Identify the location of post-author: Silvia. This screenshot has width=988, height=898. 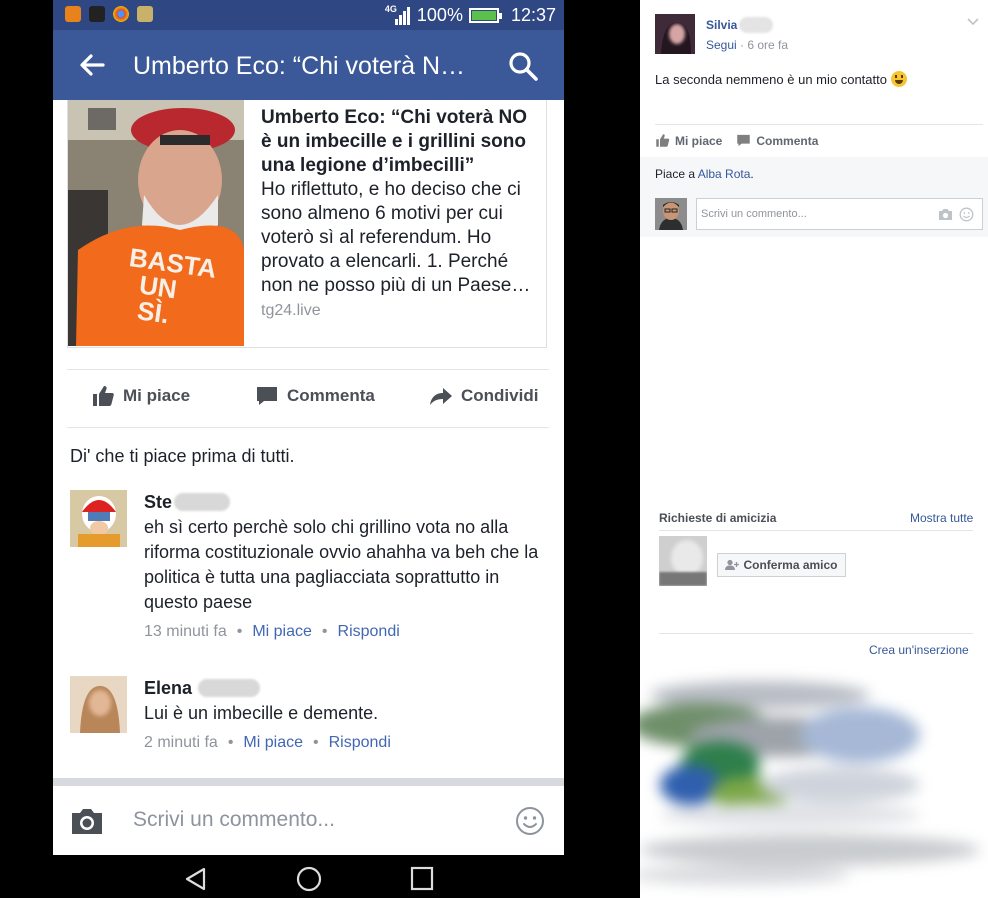
(721, 25).